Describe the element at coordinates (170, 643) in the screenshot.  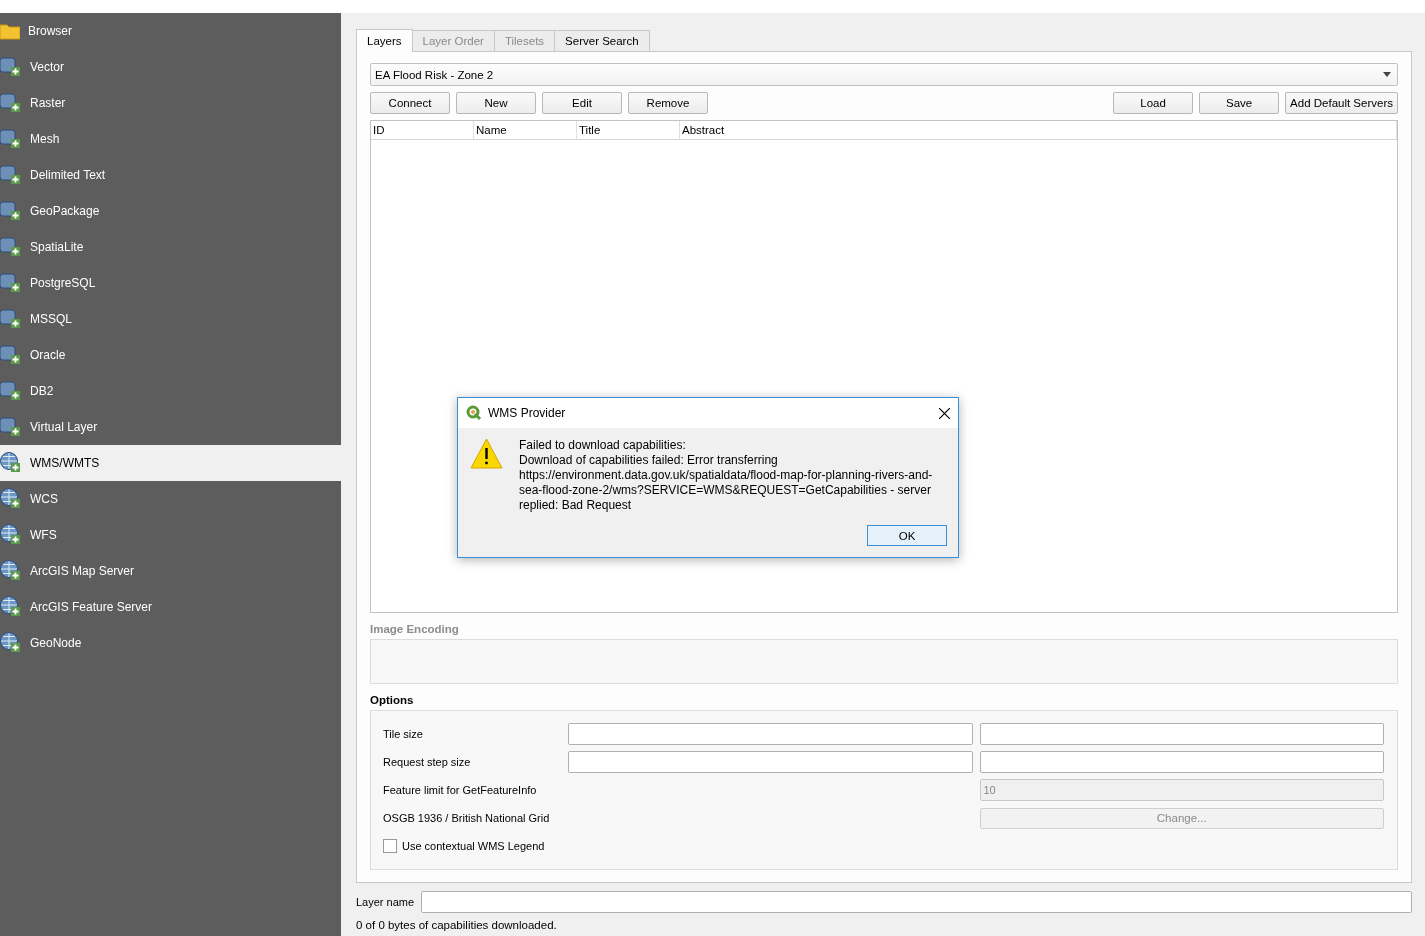
I see `source-item: GeoNode` at that location.